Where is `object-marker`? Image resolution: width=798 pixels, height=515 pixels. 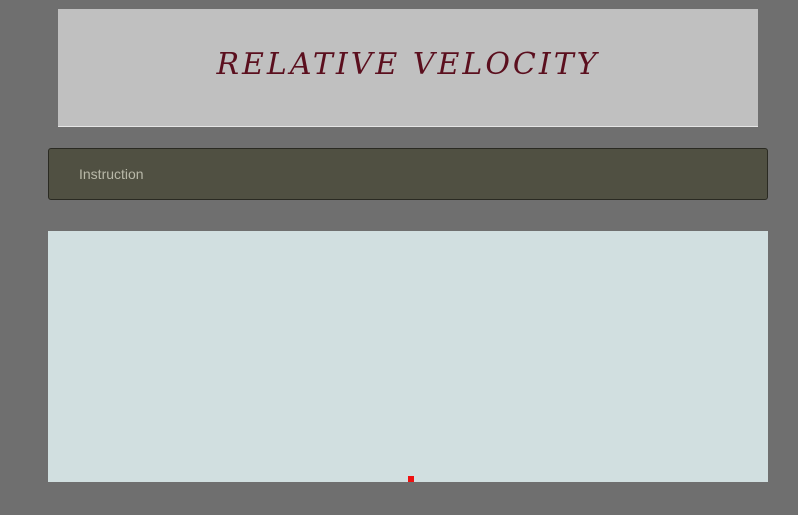
object-marker is located at coordinates (411, 479).